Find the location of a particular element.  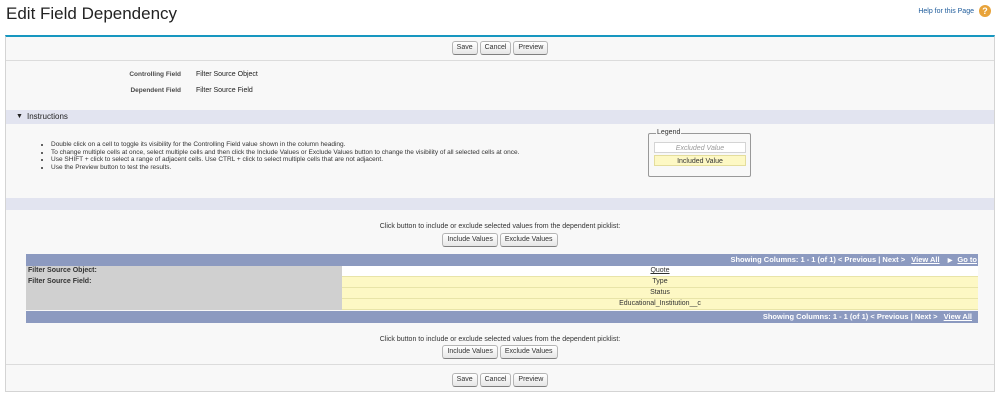

bottom-button-row: Save Cancel Preview is located at coordinates (500, 380).